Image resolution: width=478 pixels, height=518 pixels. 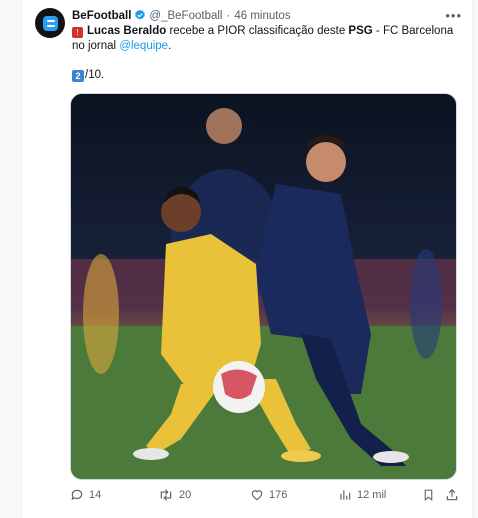 I want to click on bookmark-icon, so click(x=428, y=495).